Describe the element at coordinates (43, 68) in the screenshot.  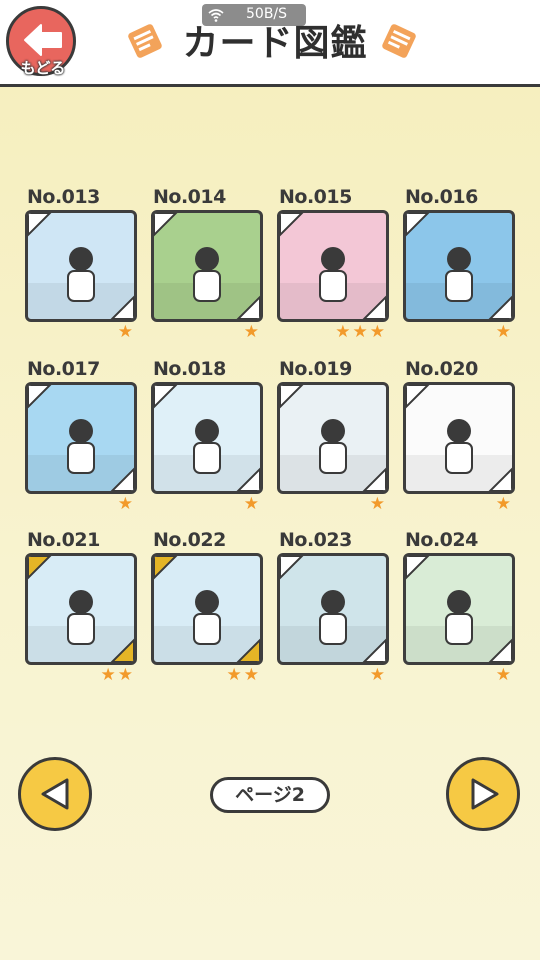
I see `back-label: もどる` at that location.